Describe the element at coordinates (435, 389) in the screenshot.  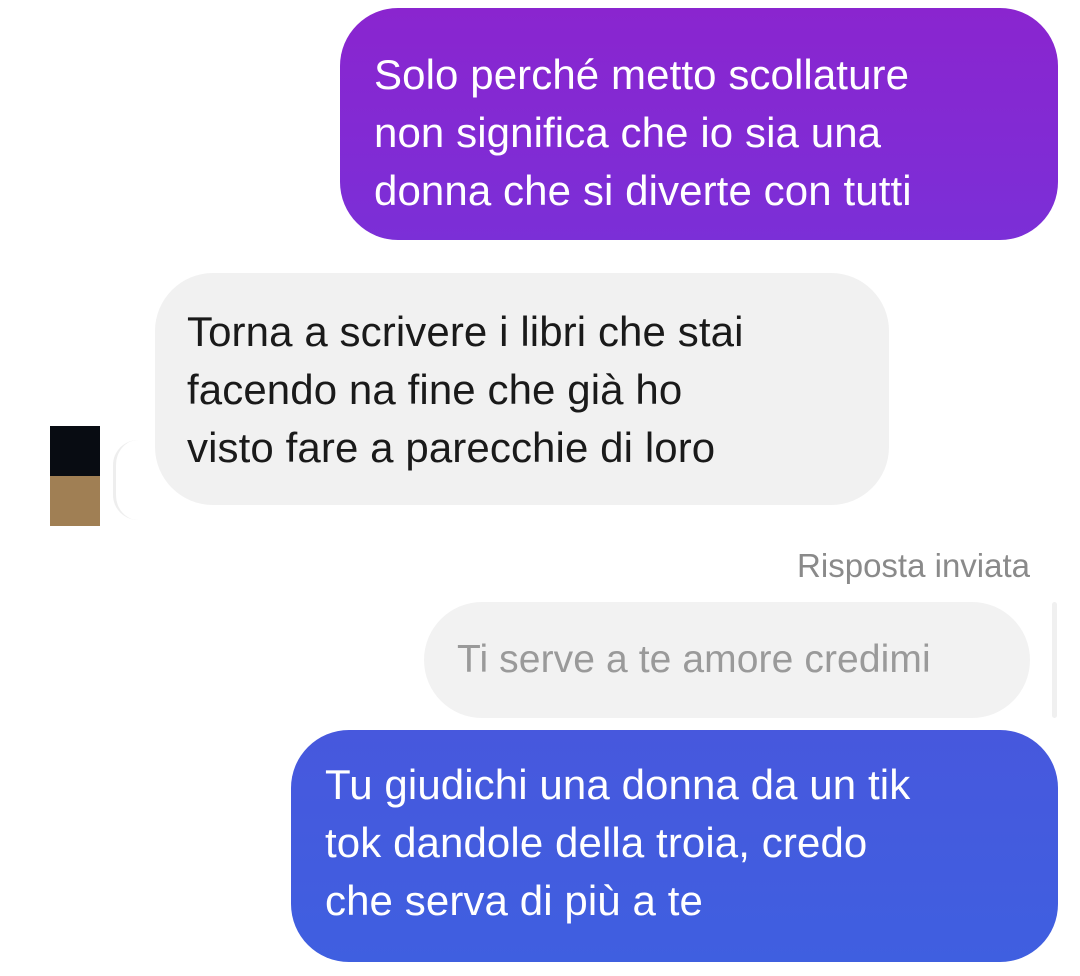
I see `message-text-line: facendo na fine che già ho` at that location.